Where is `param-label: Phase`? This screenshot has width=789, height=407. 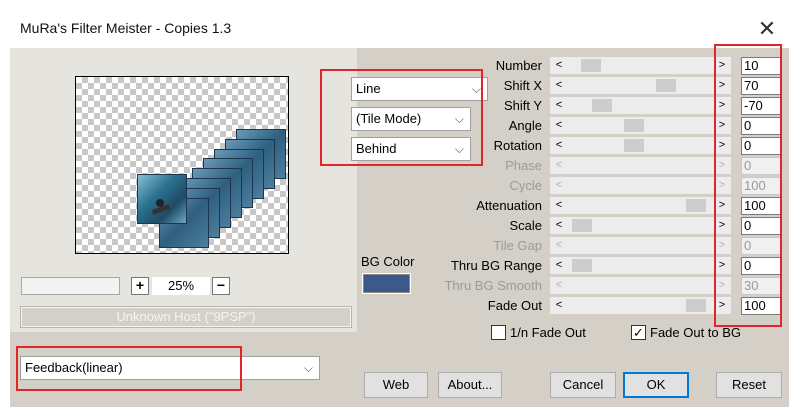 param-label: Phase is located at coordinates (523, 165).